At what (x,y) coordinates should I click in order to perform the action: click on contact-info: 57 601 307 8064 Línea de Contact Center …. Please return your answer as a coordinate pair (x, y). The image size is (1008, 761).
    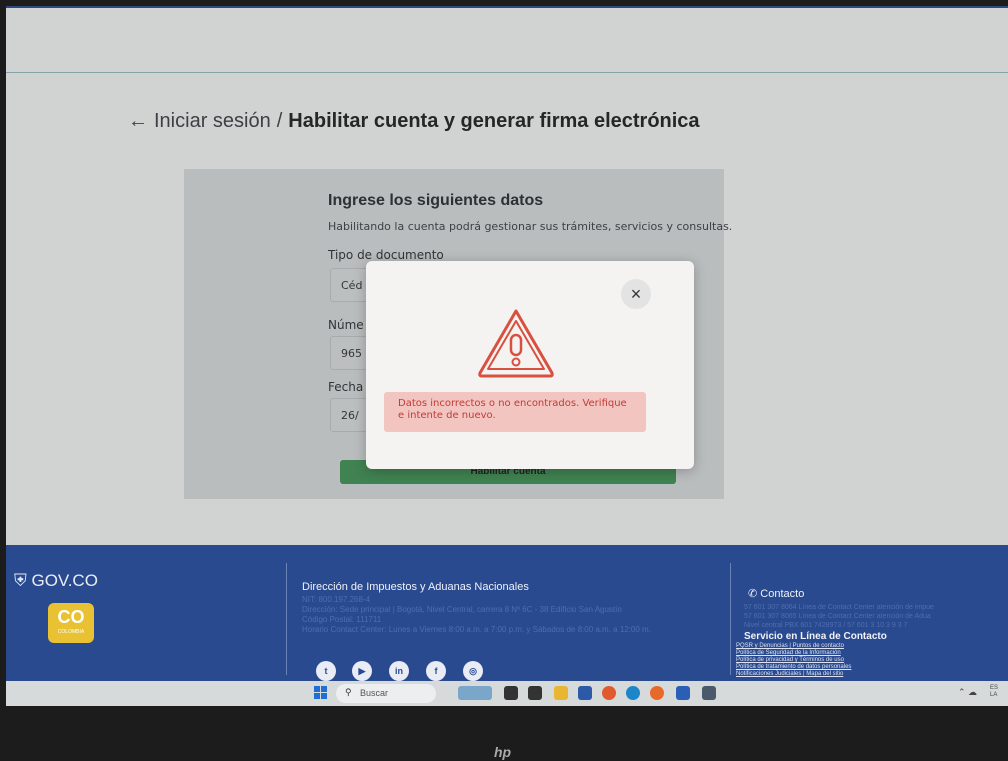
    Looking at the image, I should click on (876, 616).